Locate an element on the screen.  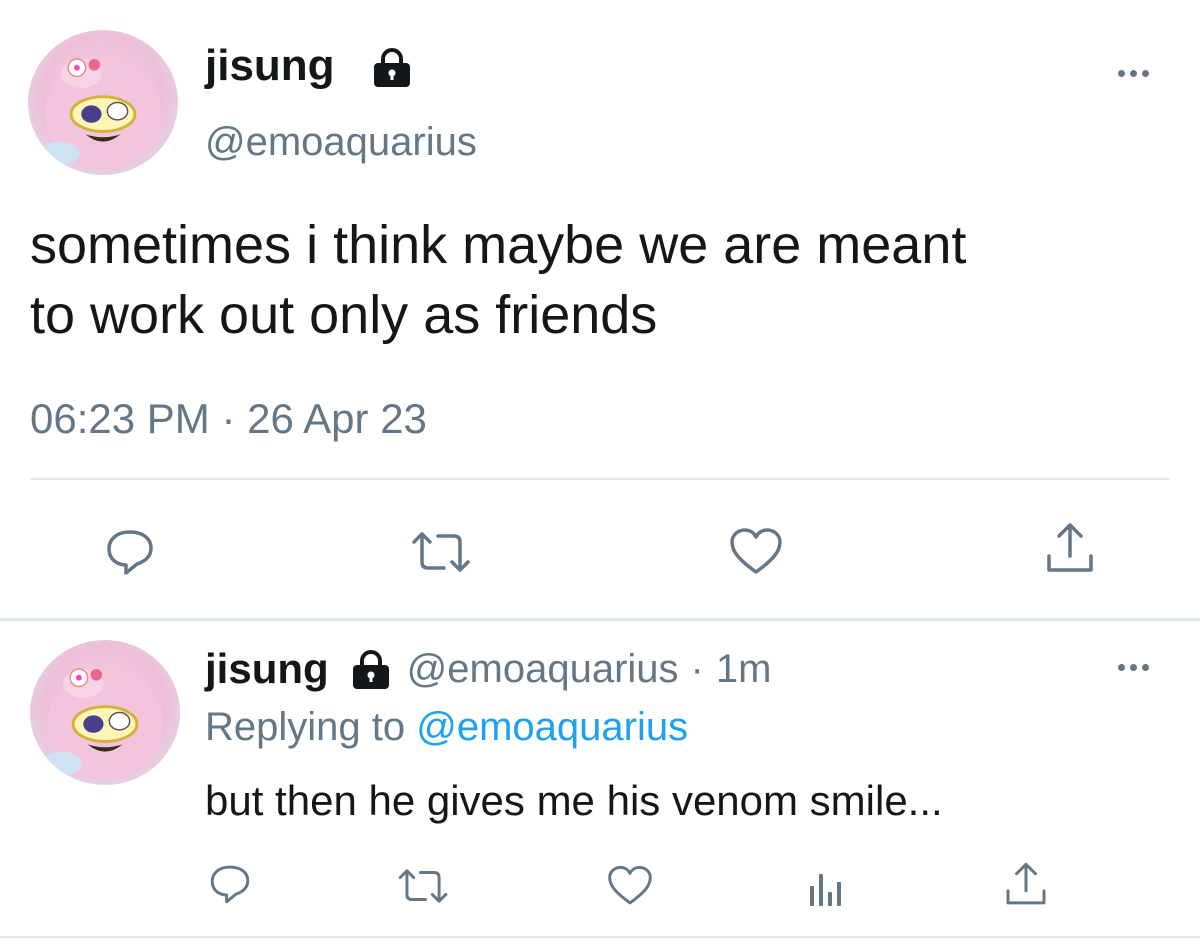
section-divider is located at coordinates (600, 619).